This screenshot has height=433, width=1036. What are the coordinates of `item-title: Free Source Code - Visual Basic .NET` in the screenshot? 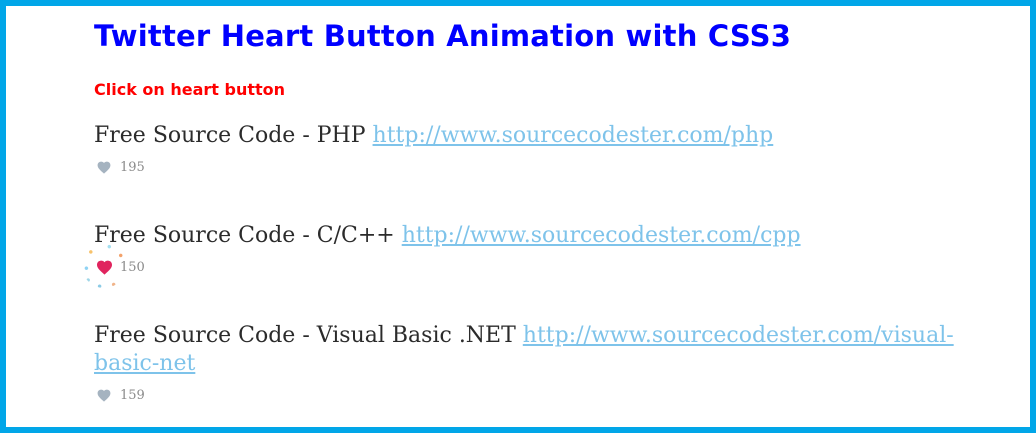 It's located at (305, 335).